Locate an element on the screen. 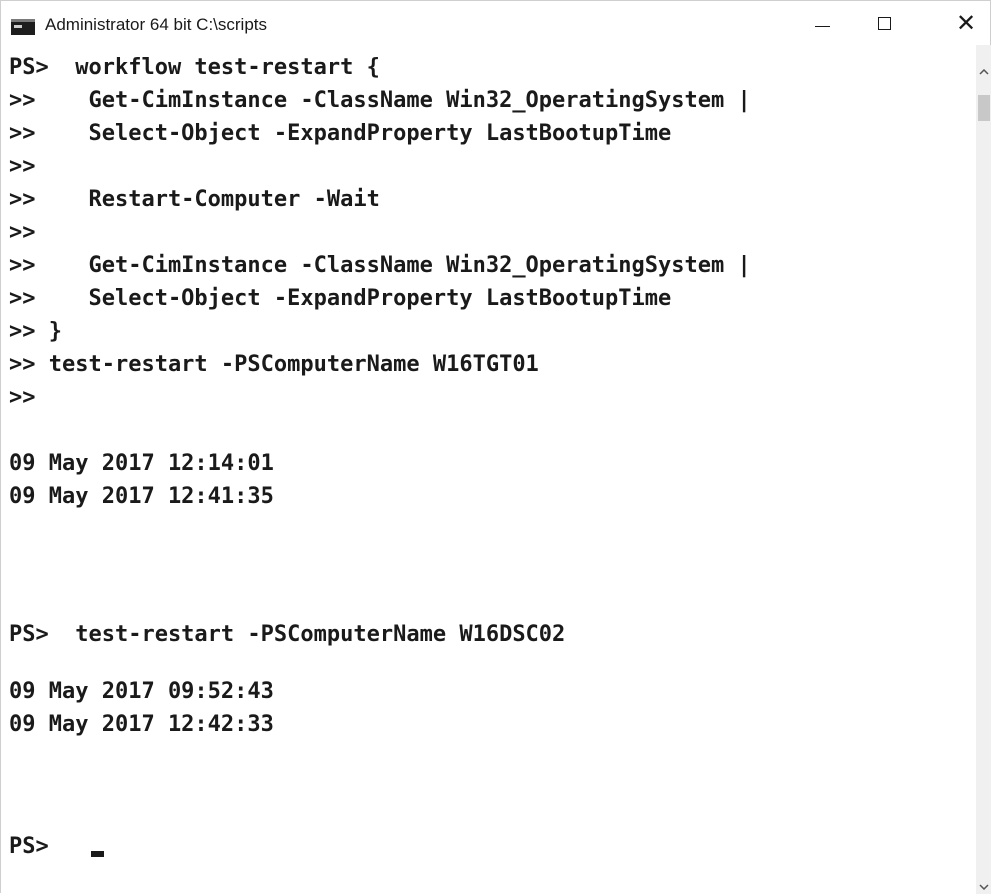  minimize-button is located at coordinates (822, 23).